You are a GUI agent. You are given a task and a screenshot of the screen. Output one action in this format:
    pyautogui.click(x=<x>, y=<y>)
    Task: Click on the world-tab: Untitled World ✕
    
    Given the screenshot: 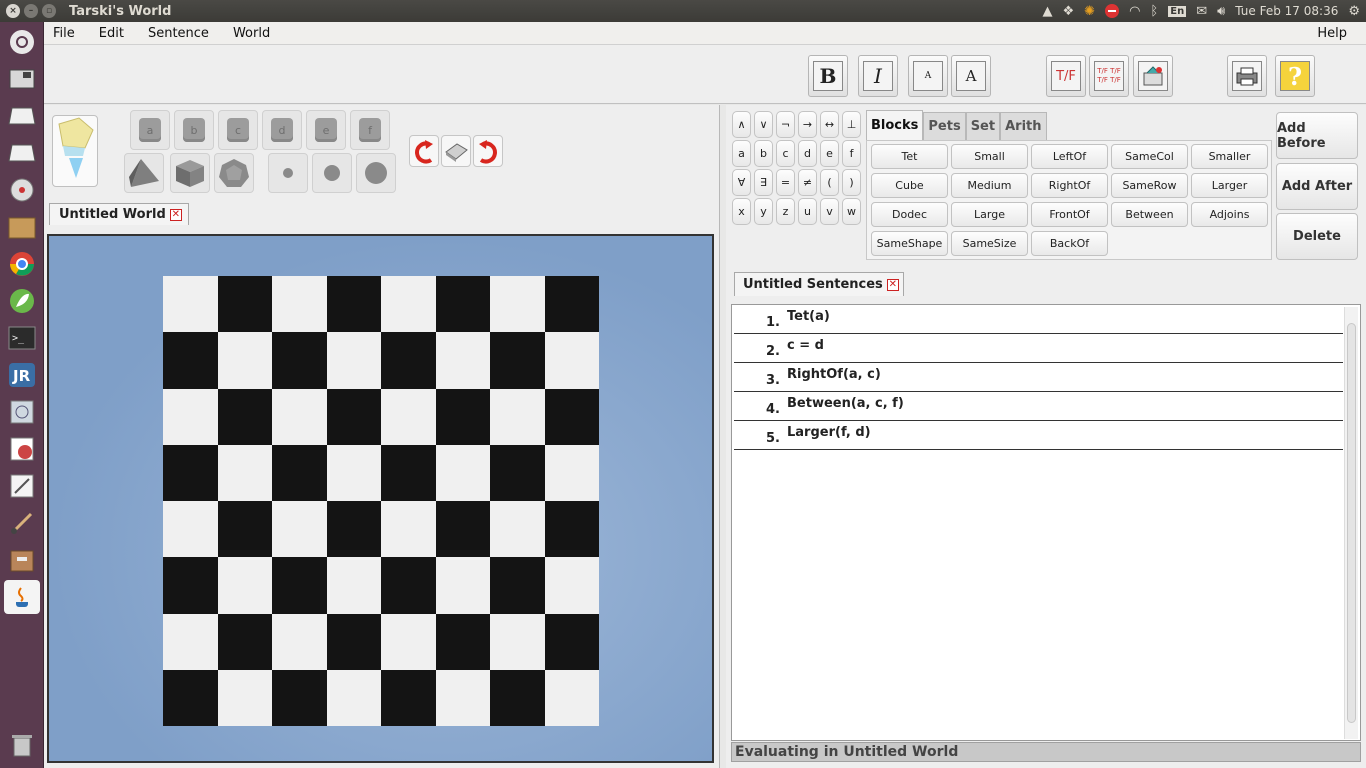 What is the action you would take?
    pyautogui.click(x=119, y=214)
    